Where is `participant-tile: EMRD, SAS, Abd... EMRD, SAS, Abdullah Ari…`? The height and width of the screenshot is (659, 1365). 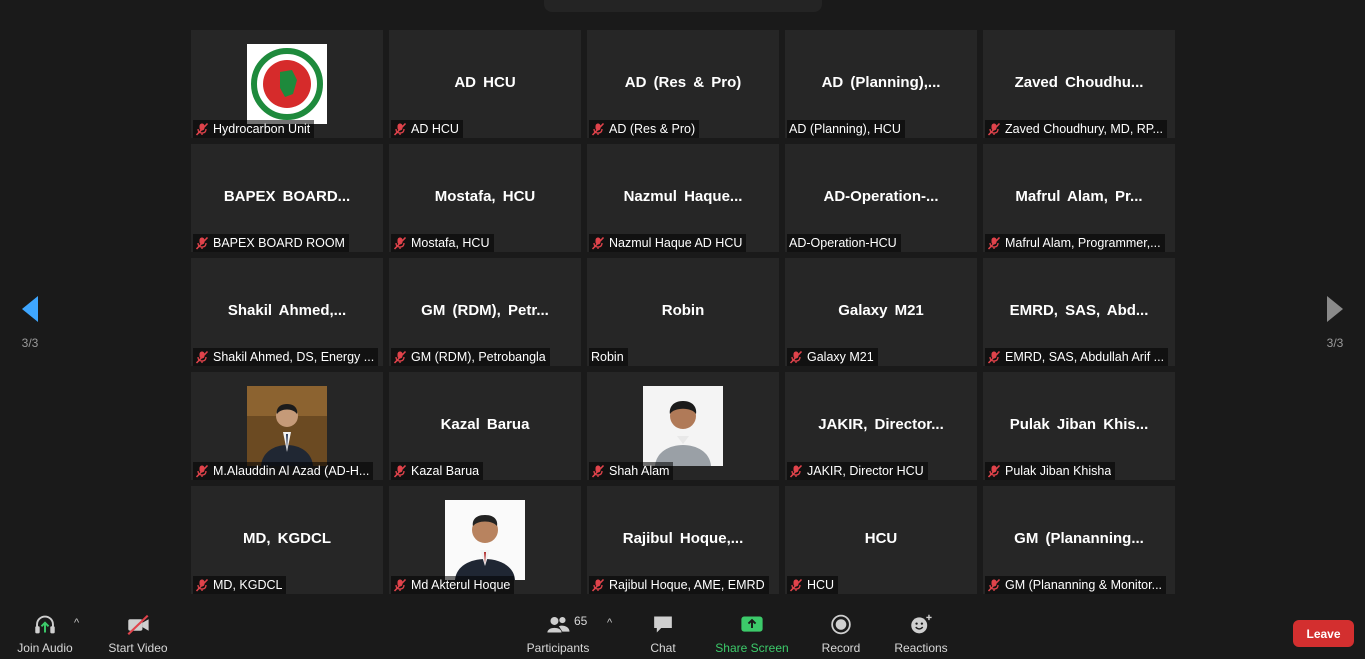
participant-tile: EMRD, SAS, Abd... EMRD, SAS, Abdullah Ari… is located at coordinates (1079, 312).